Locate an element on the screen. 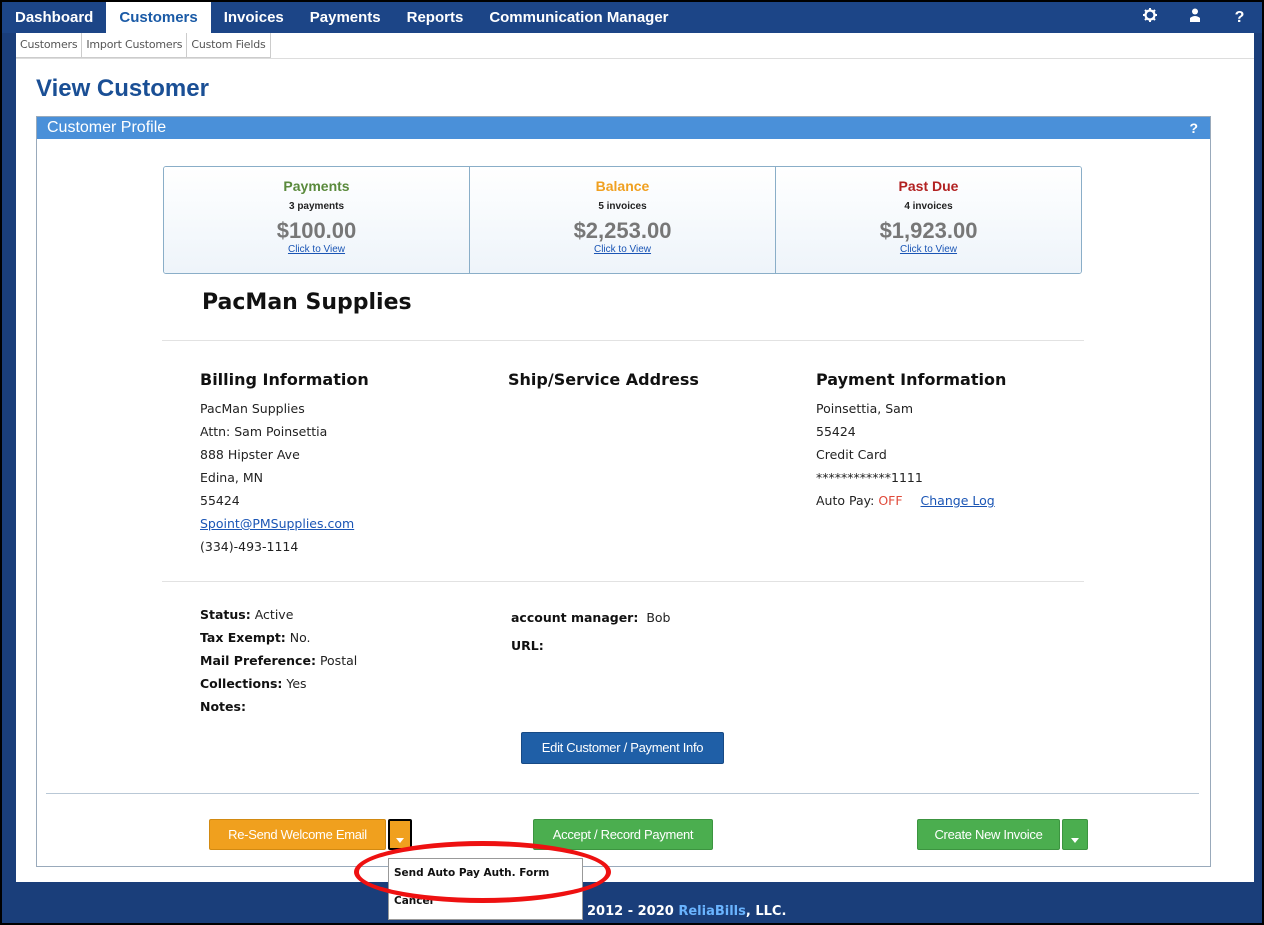  resend-options-toggle is located at coordinates (400, 834).